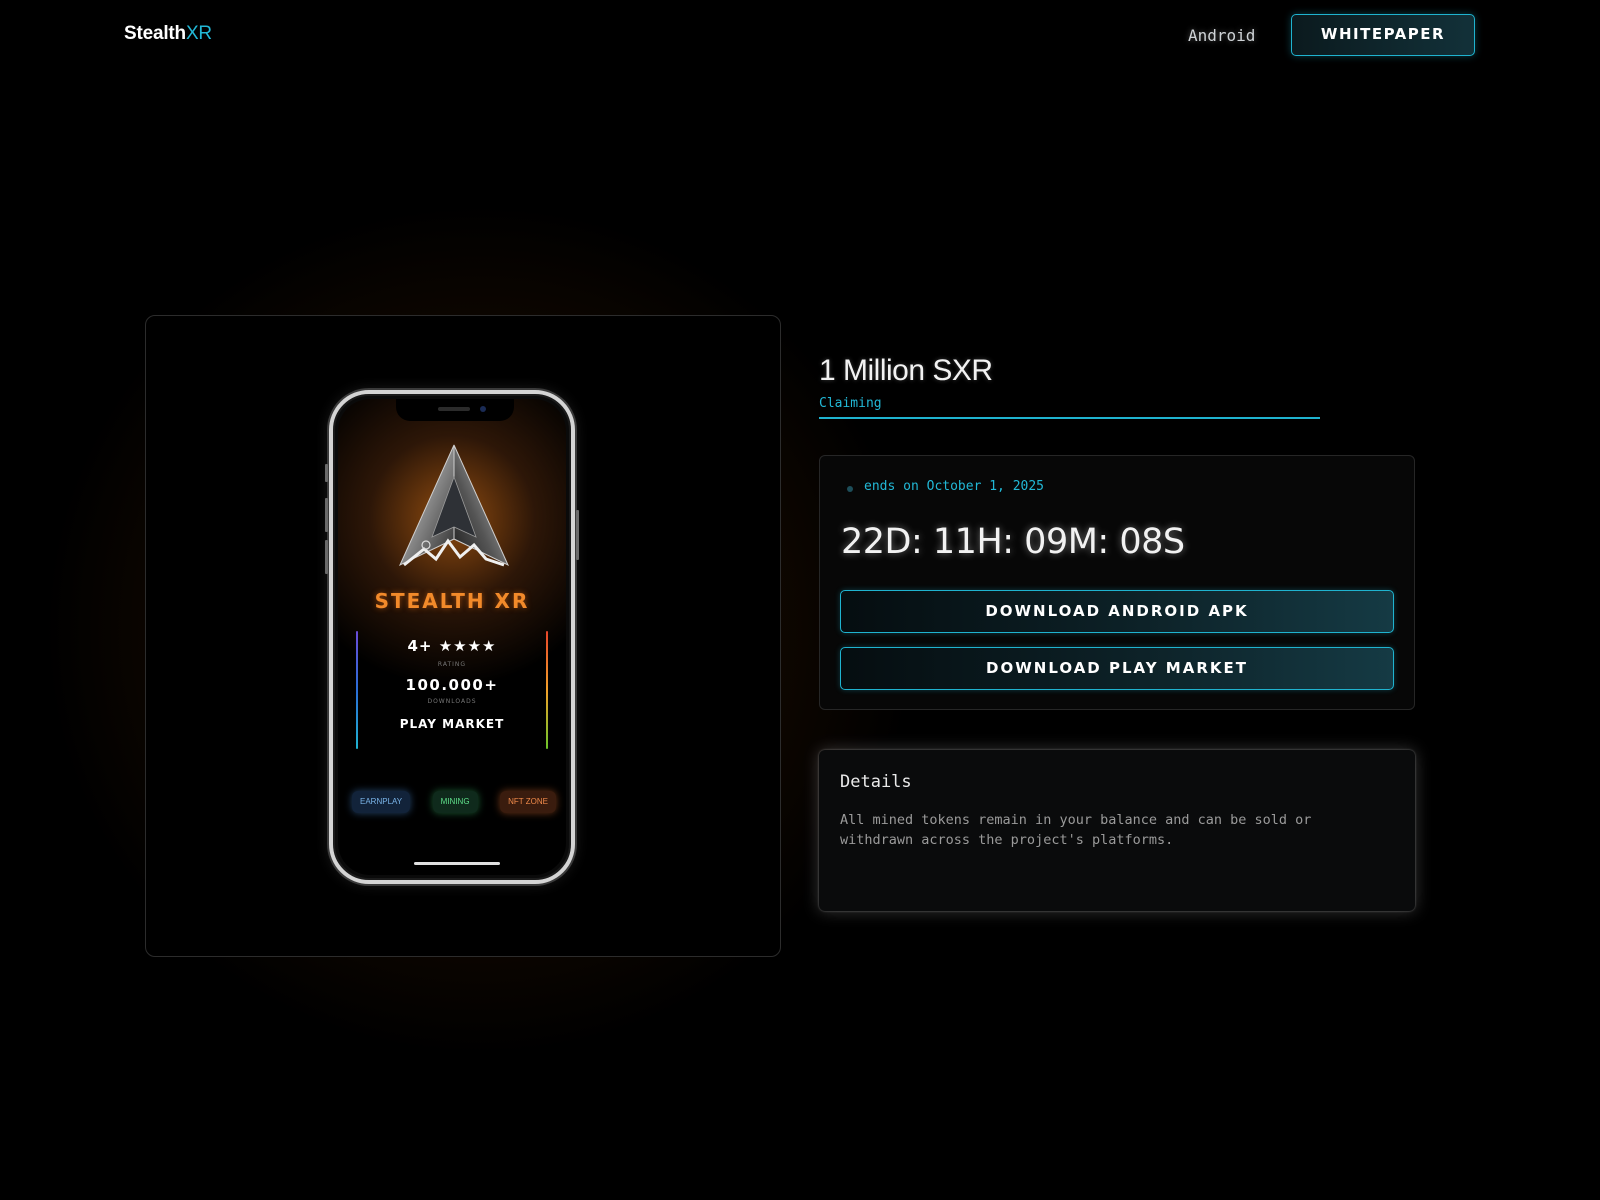 The width and height of the screenshot is (1600, 1200). What do you see at coordinates (381, 802) in the screenshot?
I see `pill-earnplay: EARNPLAY` at bounding box center [381, 802].